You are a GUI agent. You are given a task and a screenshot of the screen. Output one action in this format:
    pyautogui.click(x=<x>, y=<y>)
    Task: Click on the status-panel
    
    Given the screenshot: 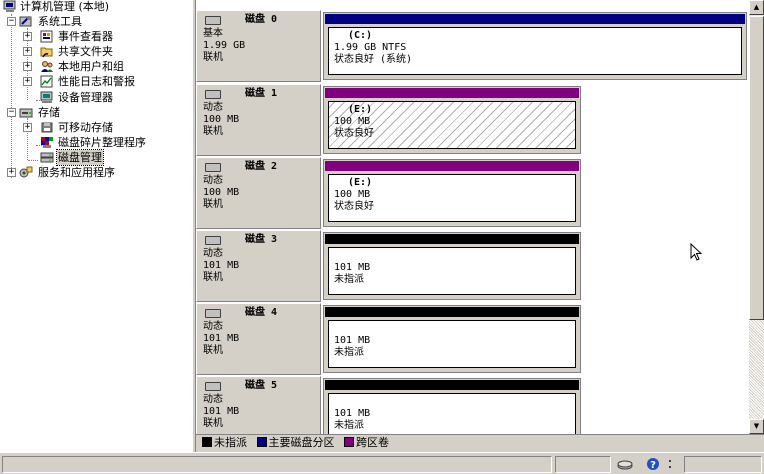 What is the action you would take?
    pyautogui.click(x=583, y=464)
    